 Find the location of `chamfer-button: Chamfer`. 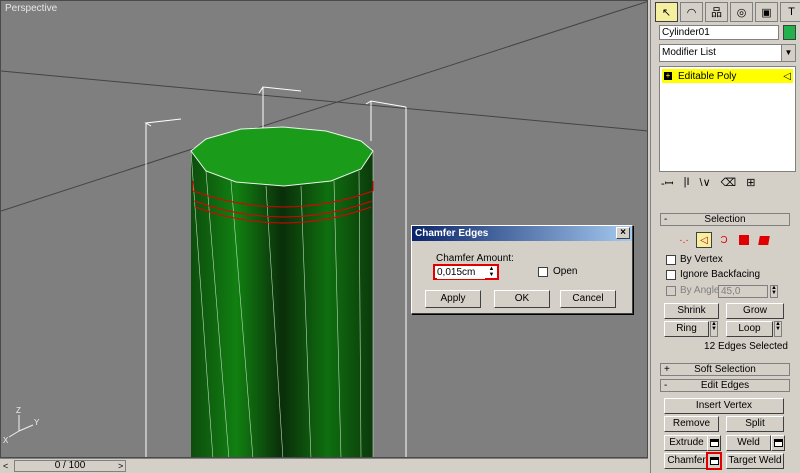

chamfer-button: Chamfer is located at coordinates (686, 461).